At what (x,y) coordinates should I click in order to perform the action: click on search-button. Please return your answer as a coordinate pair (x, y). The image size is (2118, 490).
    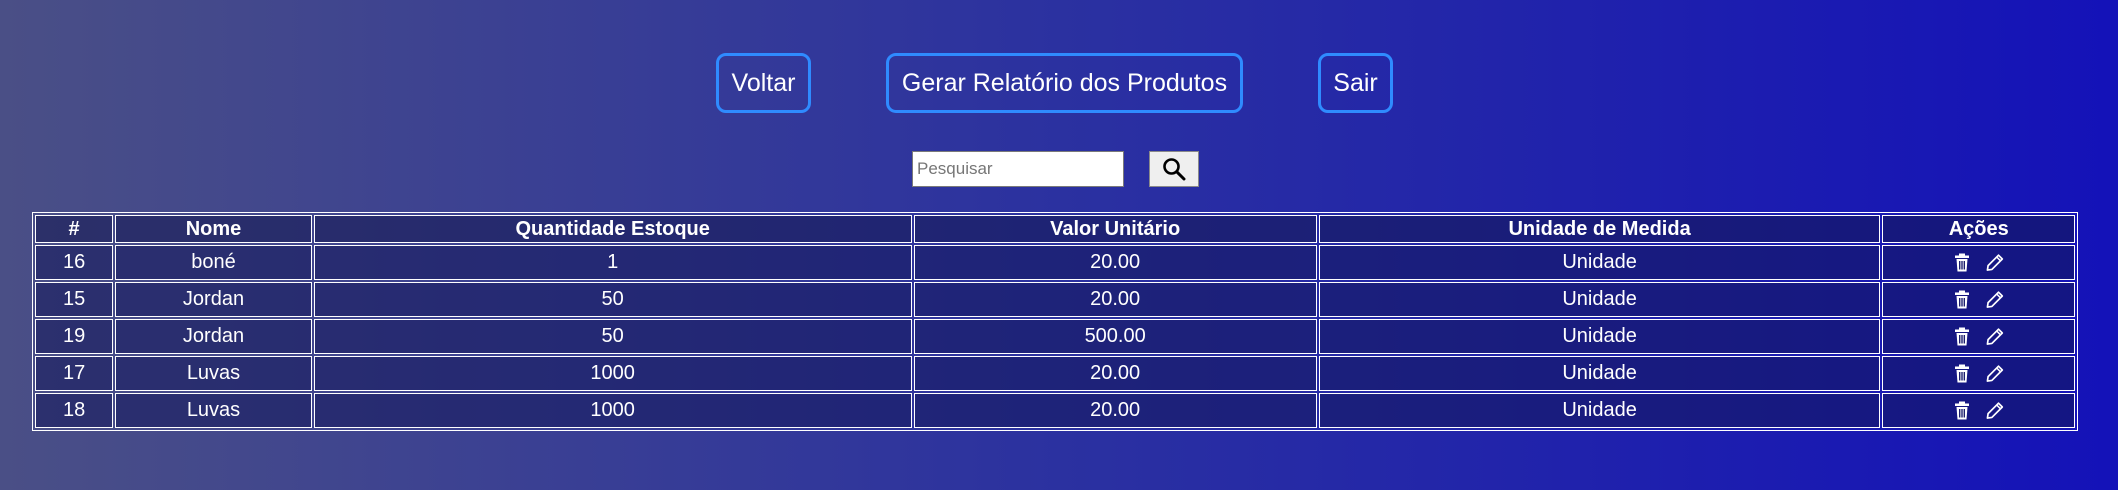
    Looking at the image, I should click on (1174, 169).